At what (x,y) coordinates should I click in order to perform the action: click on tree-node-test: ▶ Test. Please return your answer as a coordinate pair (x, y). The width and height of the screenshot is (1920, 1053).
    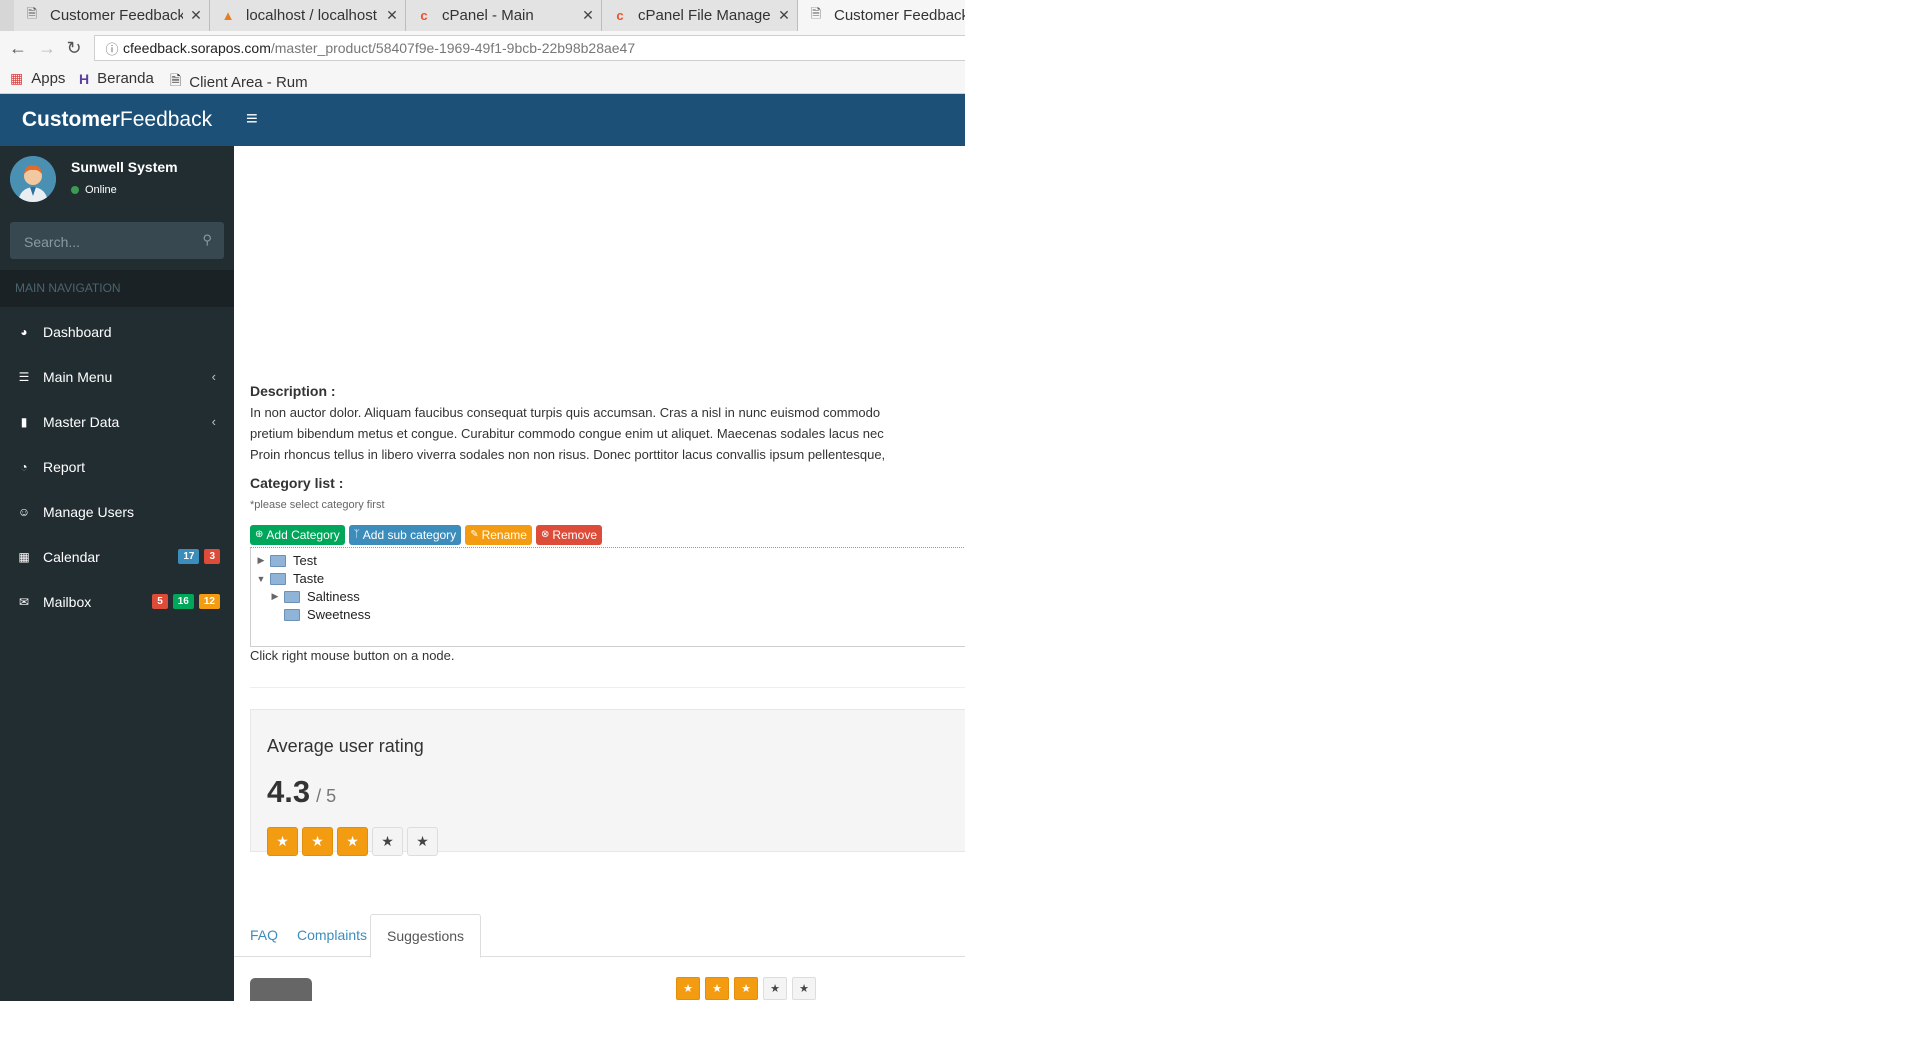
    Looking at the image, I should click on (285, 560).